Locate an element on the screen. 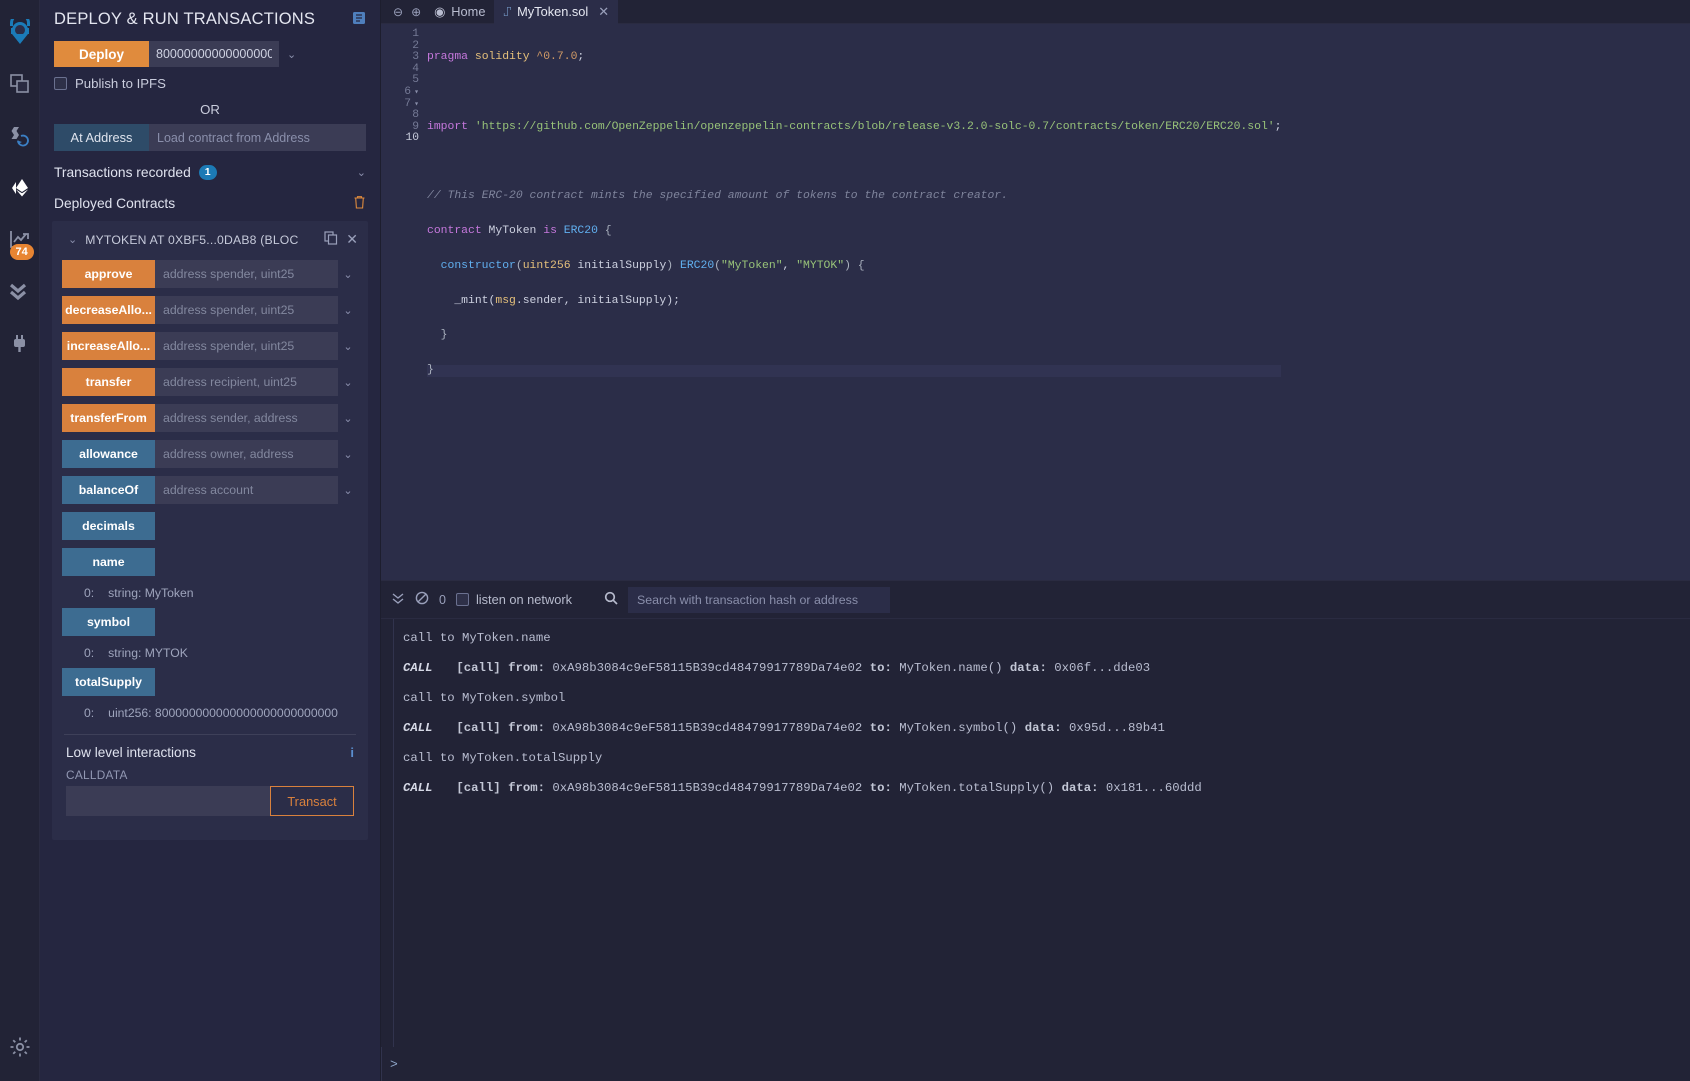 The width and height of the screenshot is (1690, 1081). function-result-totalsupply: 0: uint256: 800000000000000000000000000 is located at coordinates (210, 712).